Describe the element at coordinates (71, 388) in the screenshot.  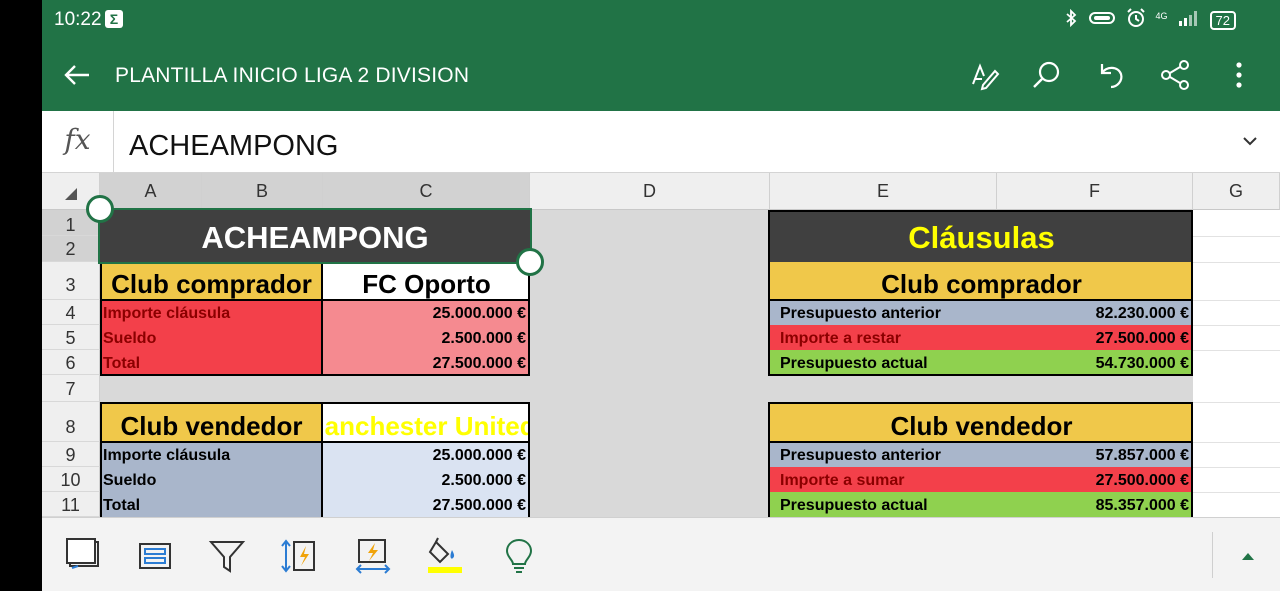
I see `row-header-7: 7` at that location.